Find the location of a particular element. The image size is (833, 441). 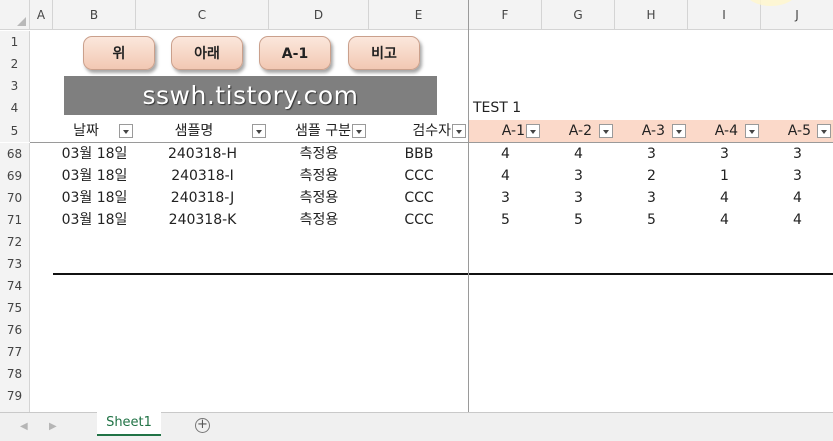

row-header-75: 75 is located at coordinates (15, 308).